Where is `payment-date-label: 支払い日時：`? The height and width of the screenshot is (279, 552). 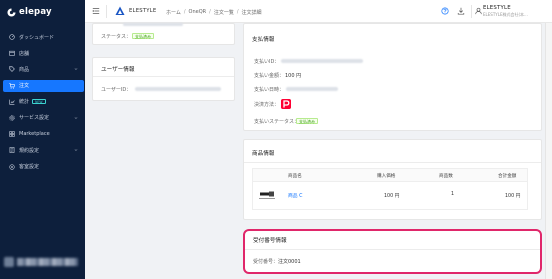
payment-date-label: 支払い日時： is located at coordinates (269, 90).